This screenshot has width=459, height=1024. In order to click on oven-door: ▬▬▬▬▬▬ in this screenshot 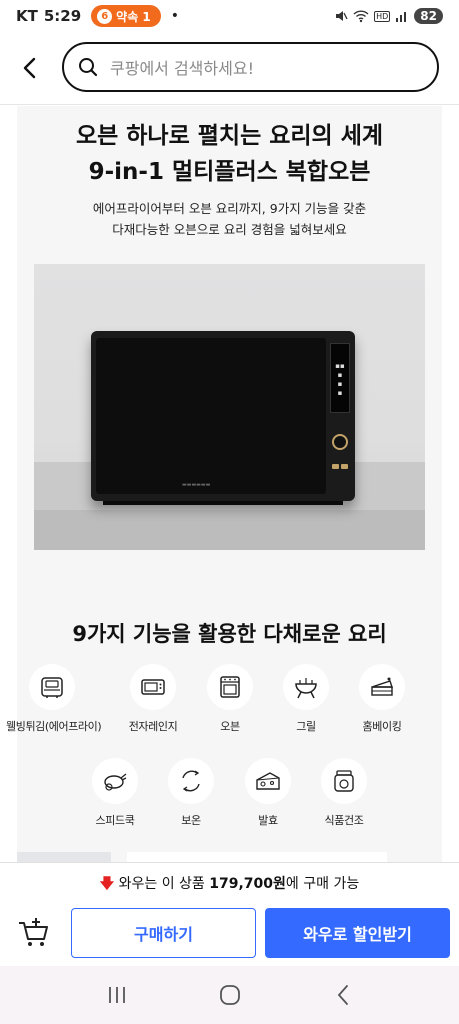, I will do `click(211, 416)`.